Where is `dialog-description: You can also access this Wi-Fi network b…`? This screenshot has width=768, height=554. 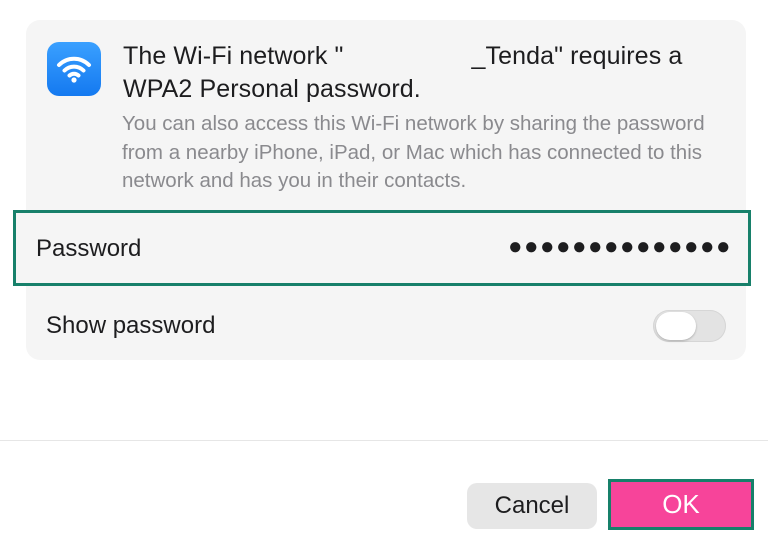 dialog-description: You can also access this Wi-Fi network b… is located at coordinates (413, 152).